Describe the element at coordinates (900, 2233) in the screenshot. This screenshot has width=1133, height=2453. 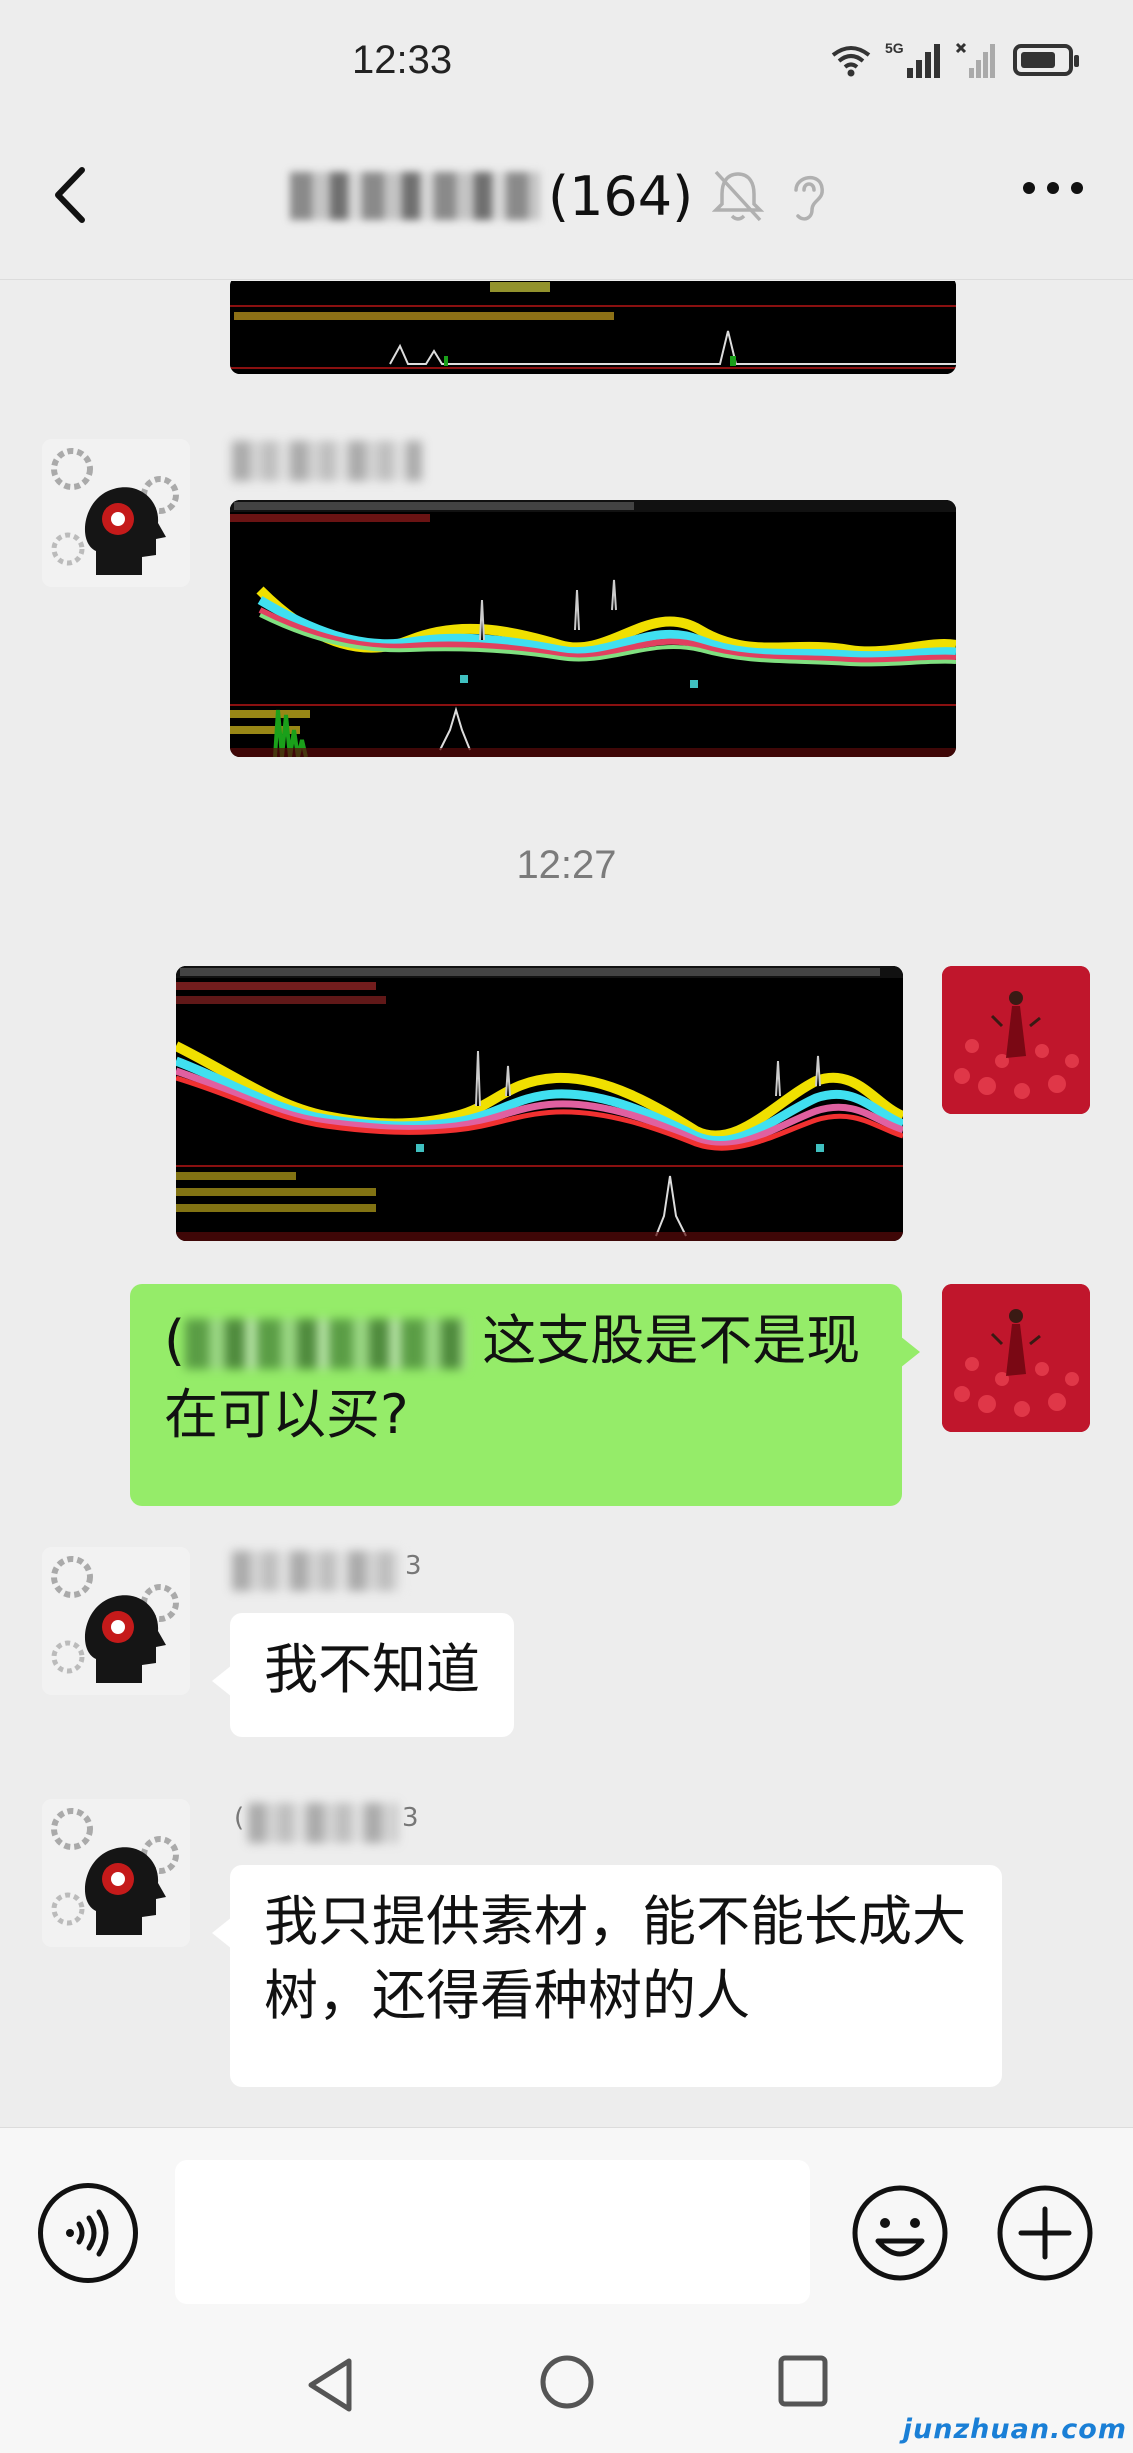
I see `emoji-icon` at that location.